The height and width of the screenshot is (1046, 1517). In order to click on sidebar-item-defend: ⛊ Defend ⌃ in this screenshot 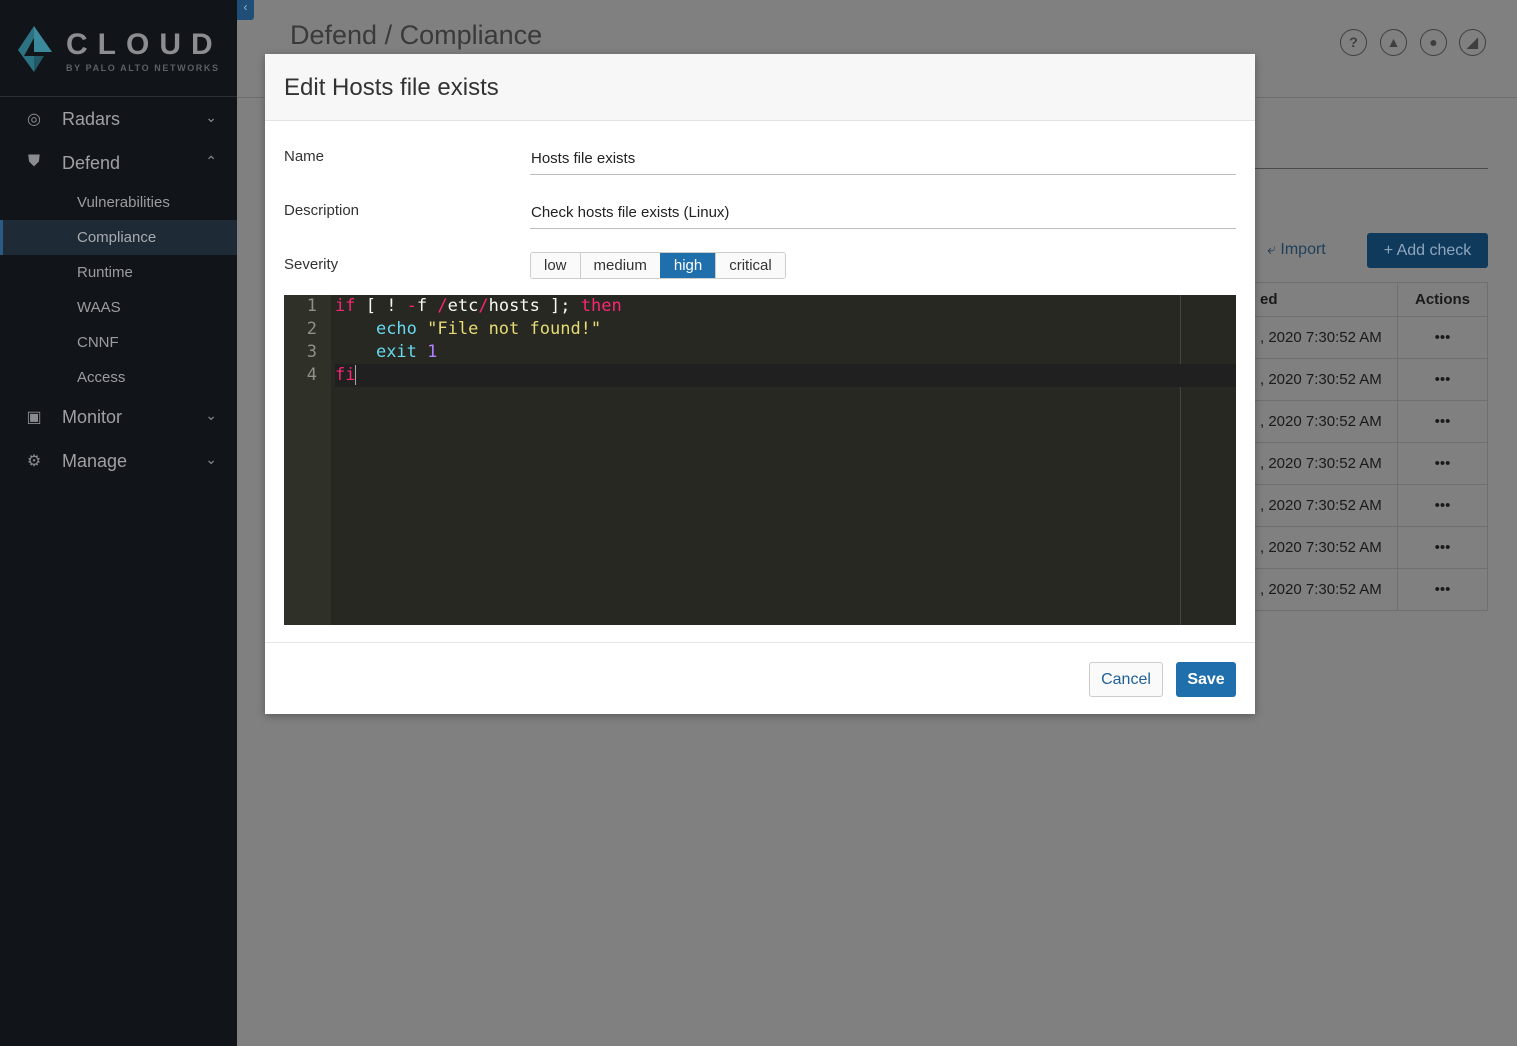, I will do `click(118, 163)`.